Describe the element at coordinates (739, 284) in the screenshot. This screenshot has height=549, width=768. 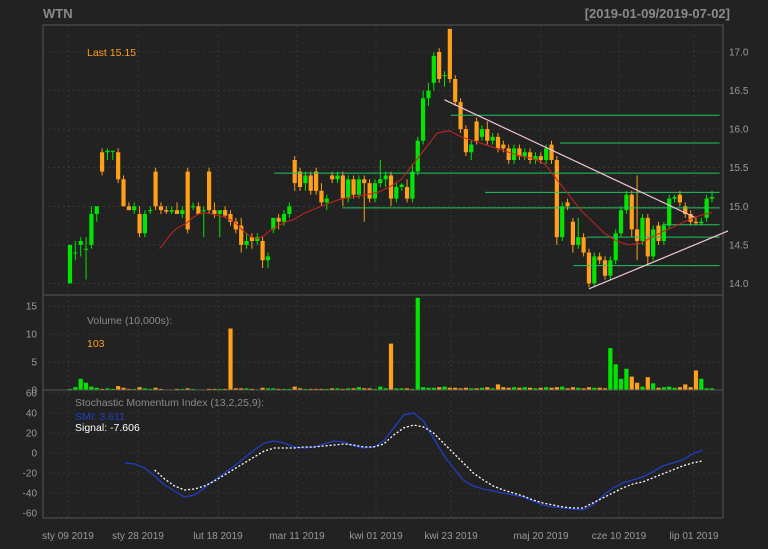
I see `price-y-tick-label: 14.0` at that location.